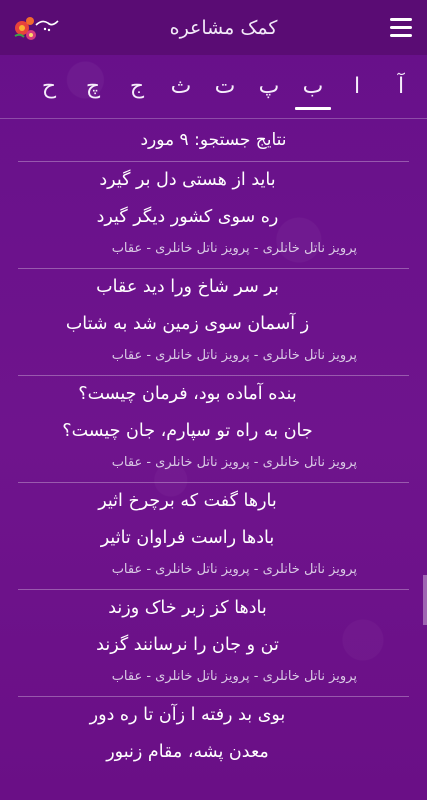 The image size is (427, 800). What do you see at coordinates (187, 394) in the screenshot?
I see `verse-line-1: بنده آماده بود، فرمان چیست؟` at bounding box center [187, 394].